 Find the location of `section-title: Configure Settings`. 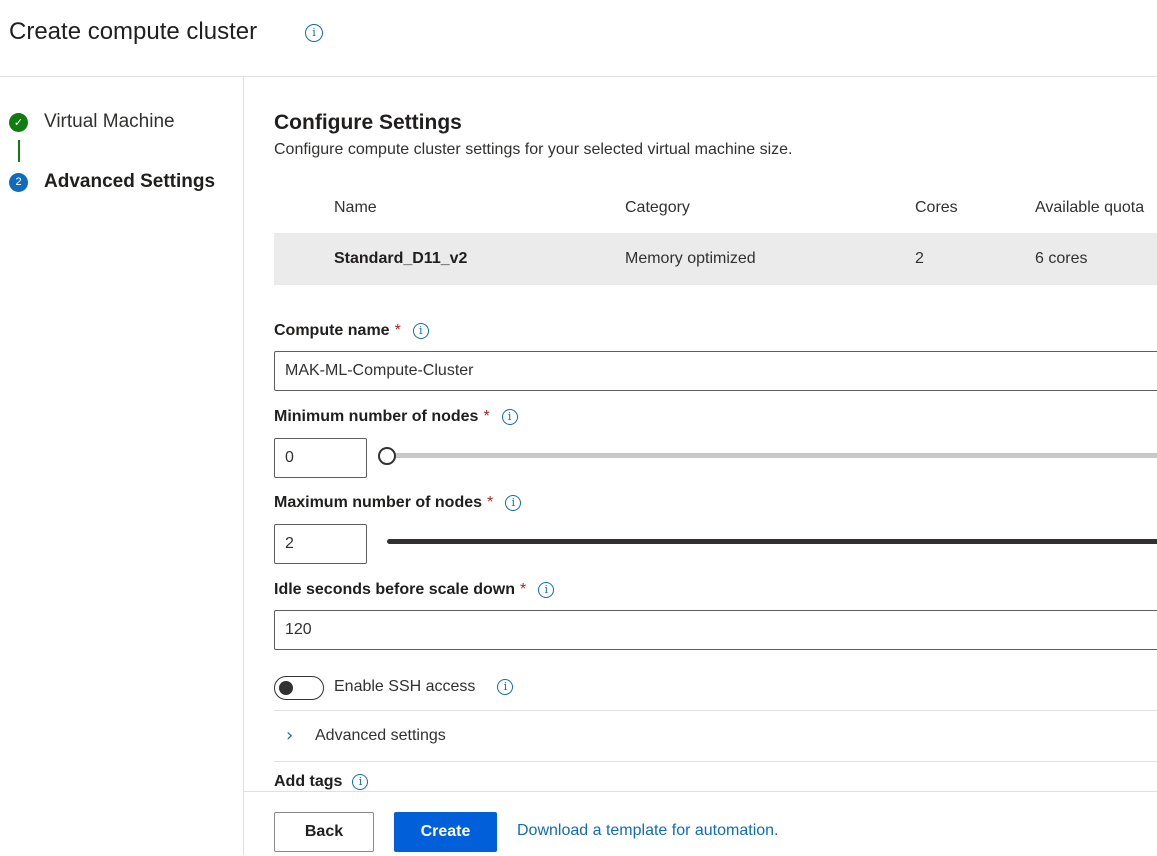

section-title: Configure Settings is located at coordinates (368, 122).